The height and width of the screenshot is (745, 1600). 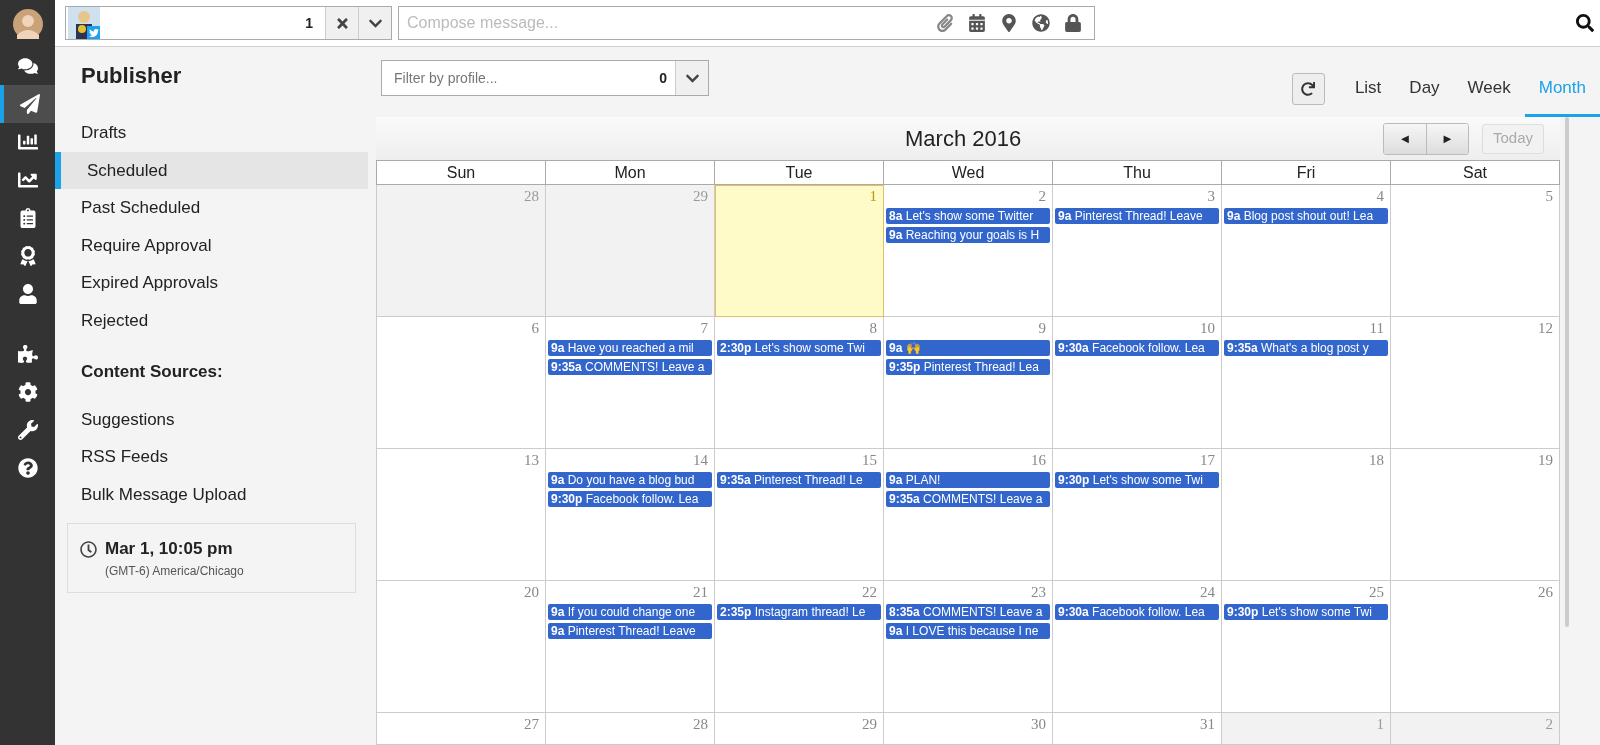 I want to click on scheduled-post: 9:35p Pinterest Thread! Lea, so click(x=968, y=367).